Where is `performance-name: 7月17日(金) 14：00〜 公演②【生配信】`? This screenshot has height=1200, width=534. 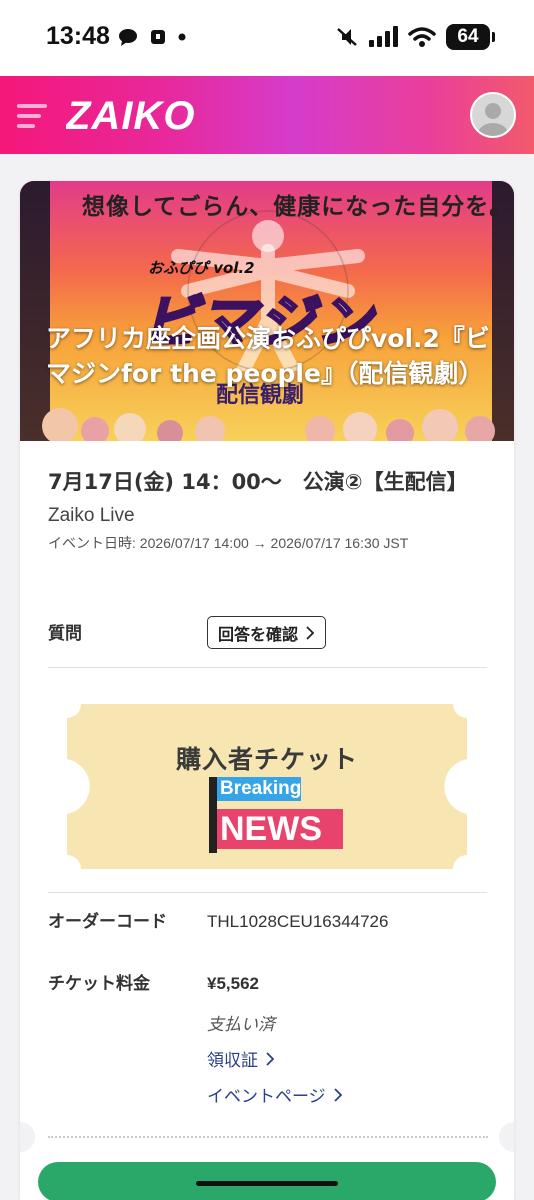
performance-name: 7月17日(金) 14：00〜 公演②【生配信】 is located at coordinates (258, 482).